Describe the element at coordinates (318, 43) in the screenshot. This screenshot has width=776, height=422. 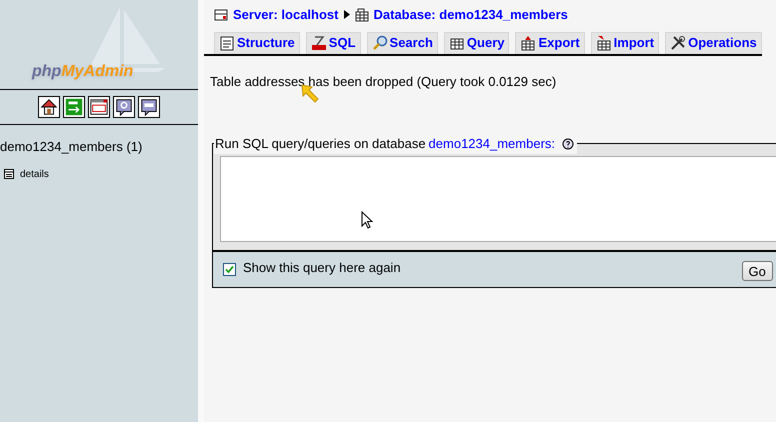
I see `sql-icon` at that location.